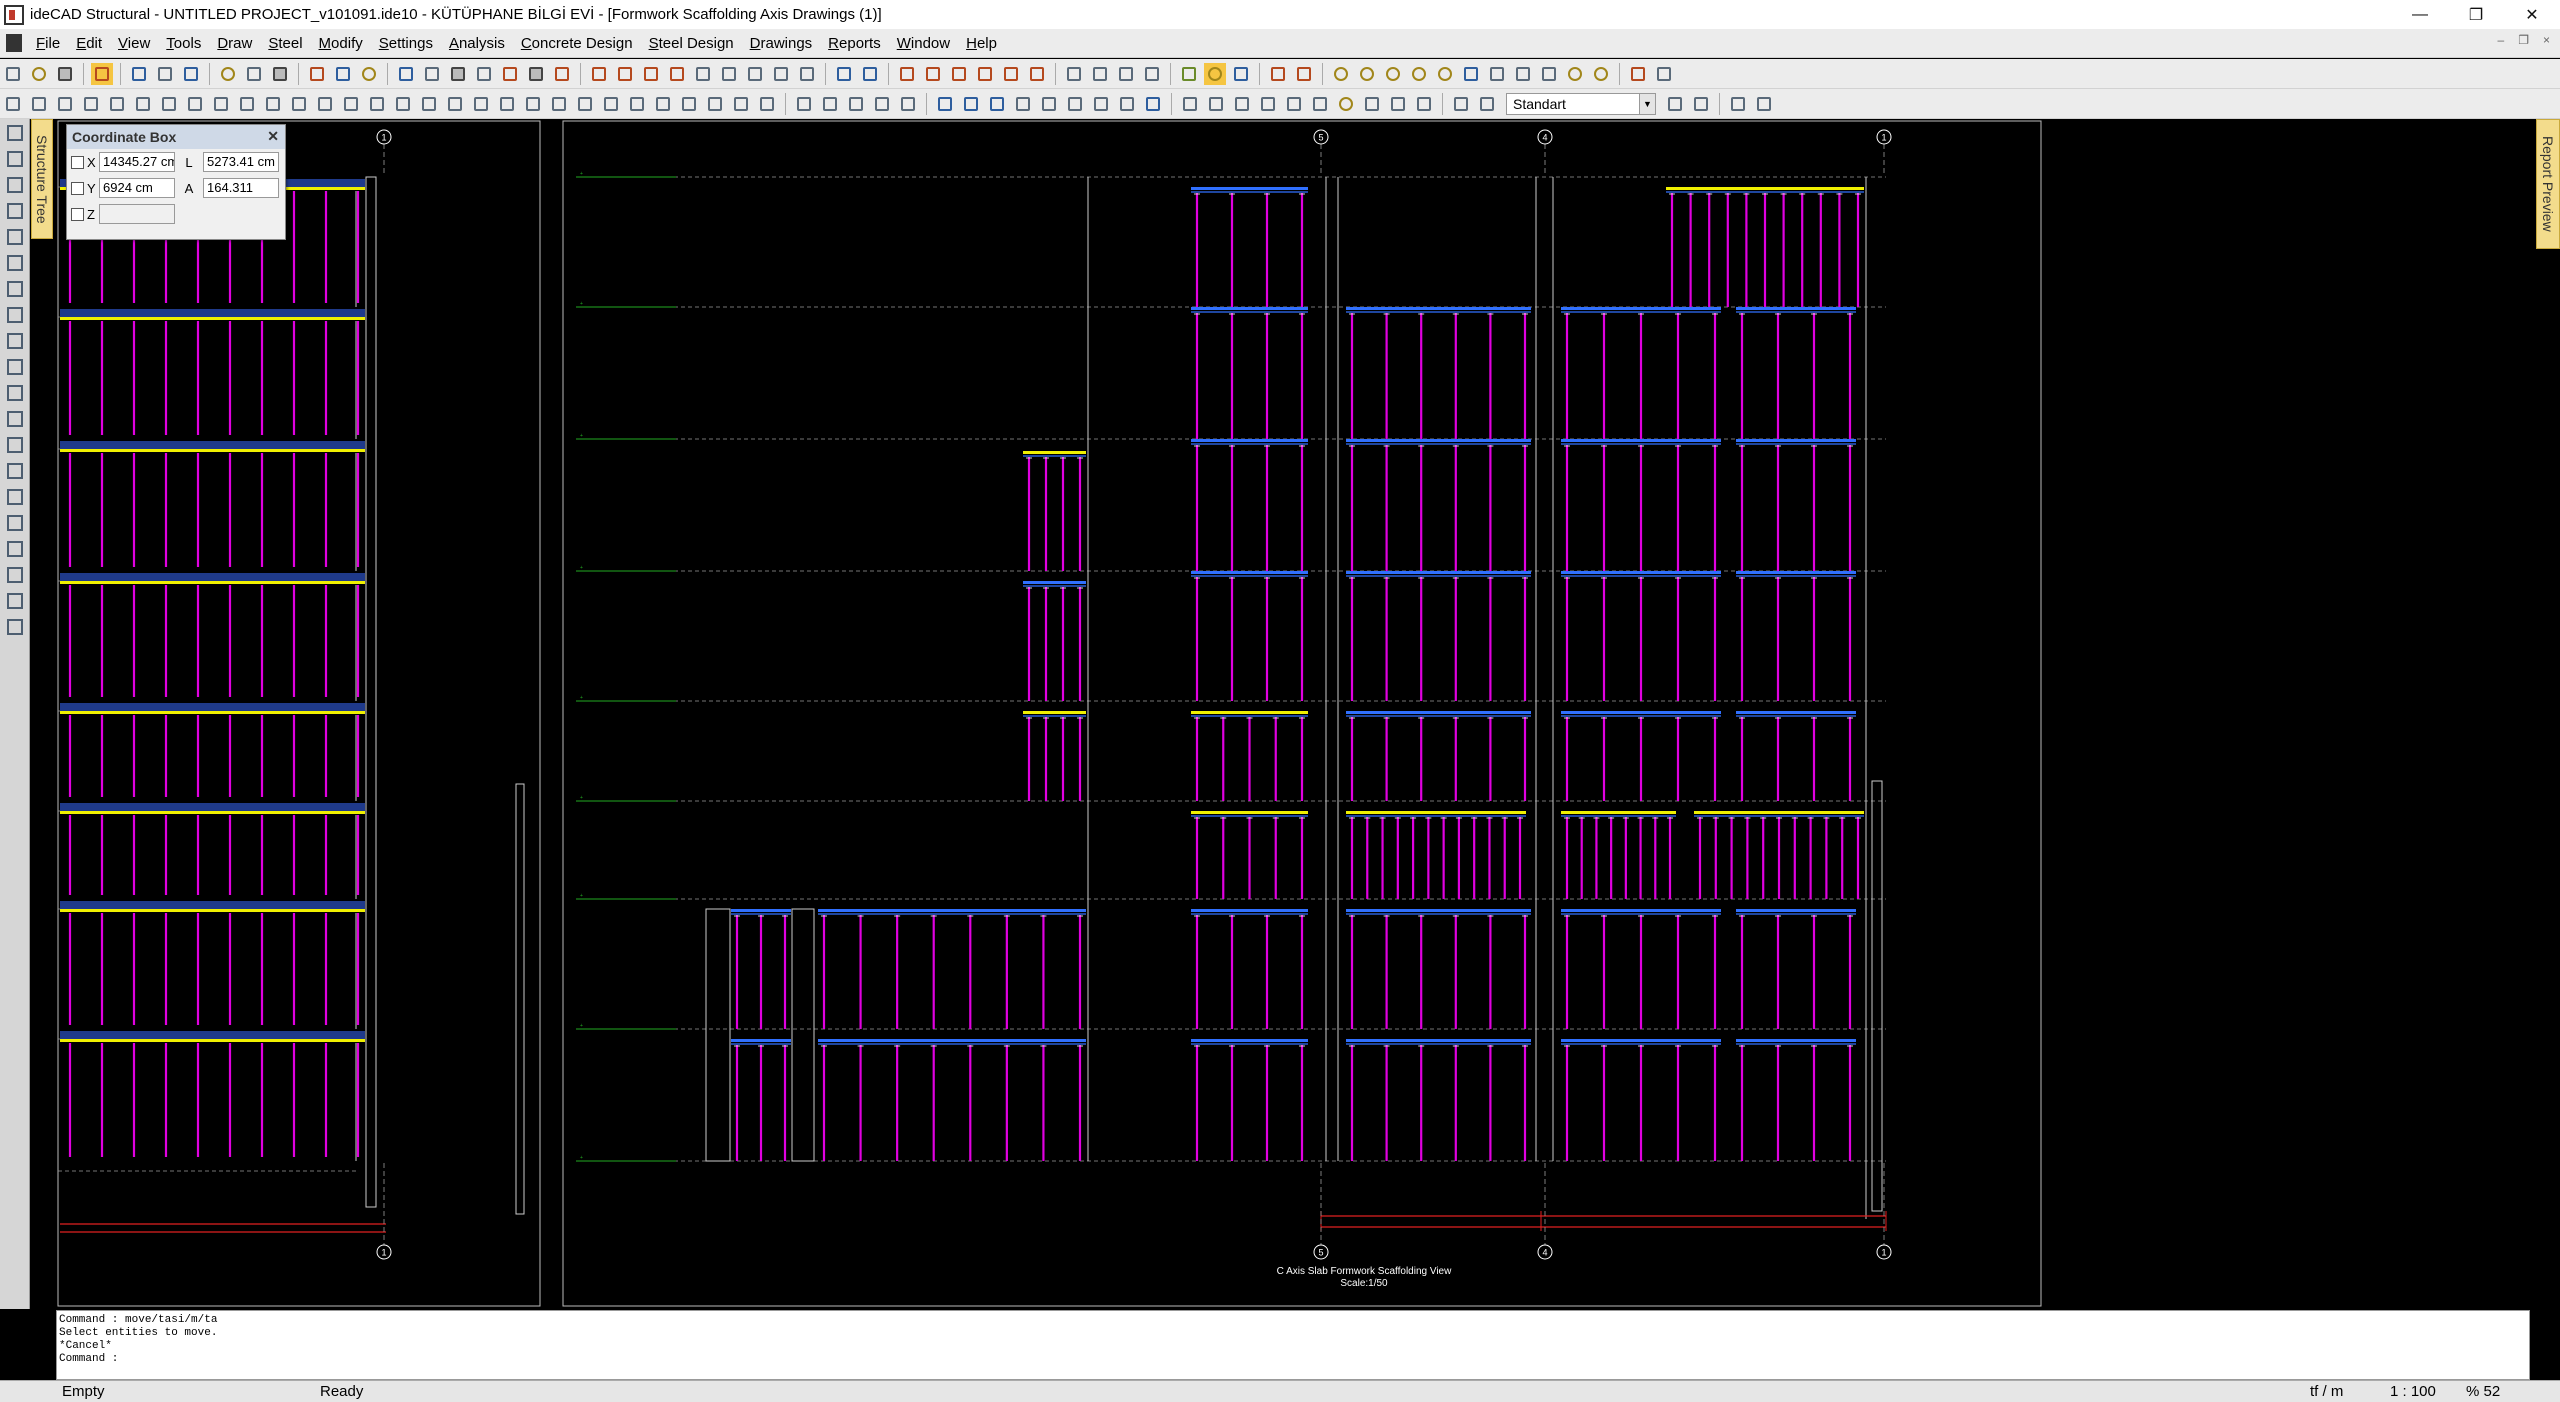  I want to click on stair-icon, so click(1575, 74).